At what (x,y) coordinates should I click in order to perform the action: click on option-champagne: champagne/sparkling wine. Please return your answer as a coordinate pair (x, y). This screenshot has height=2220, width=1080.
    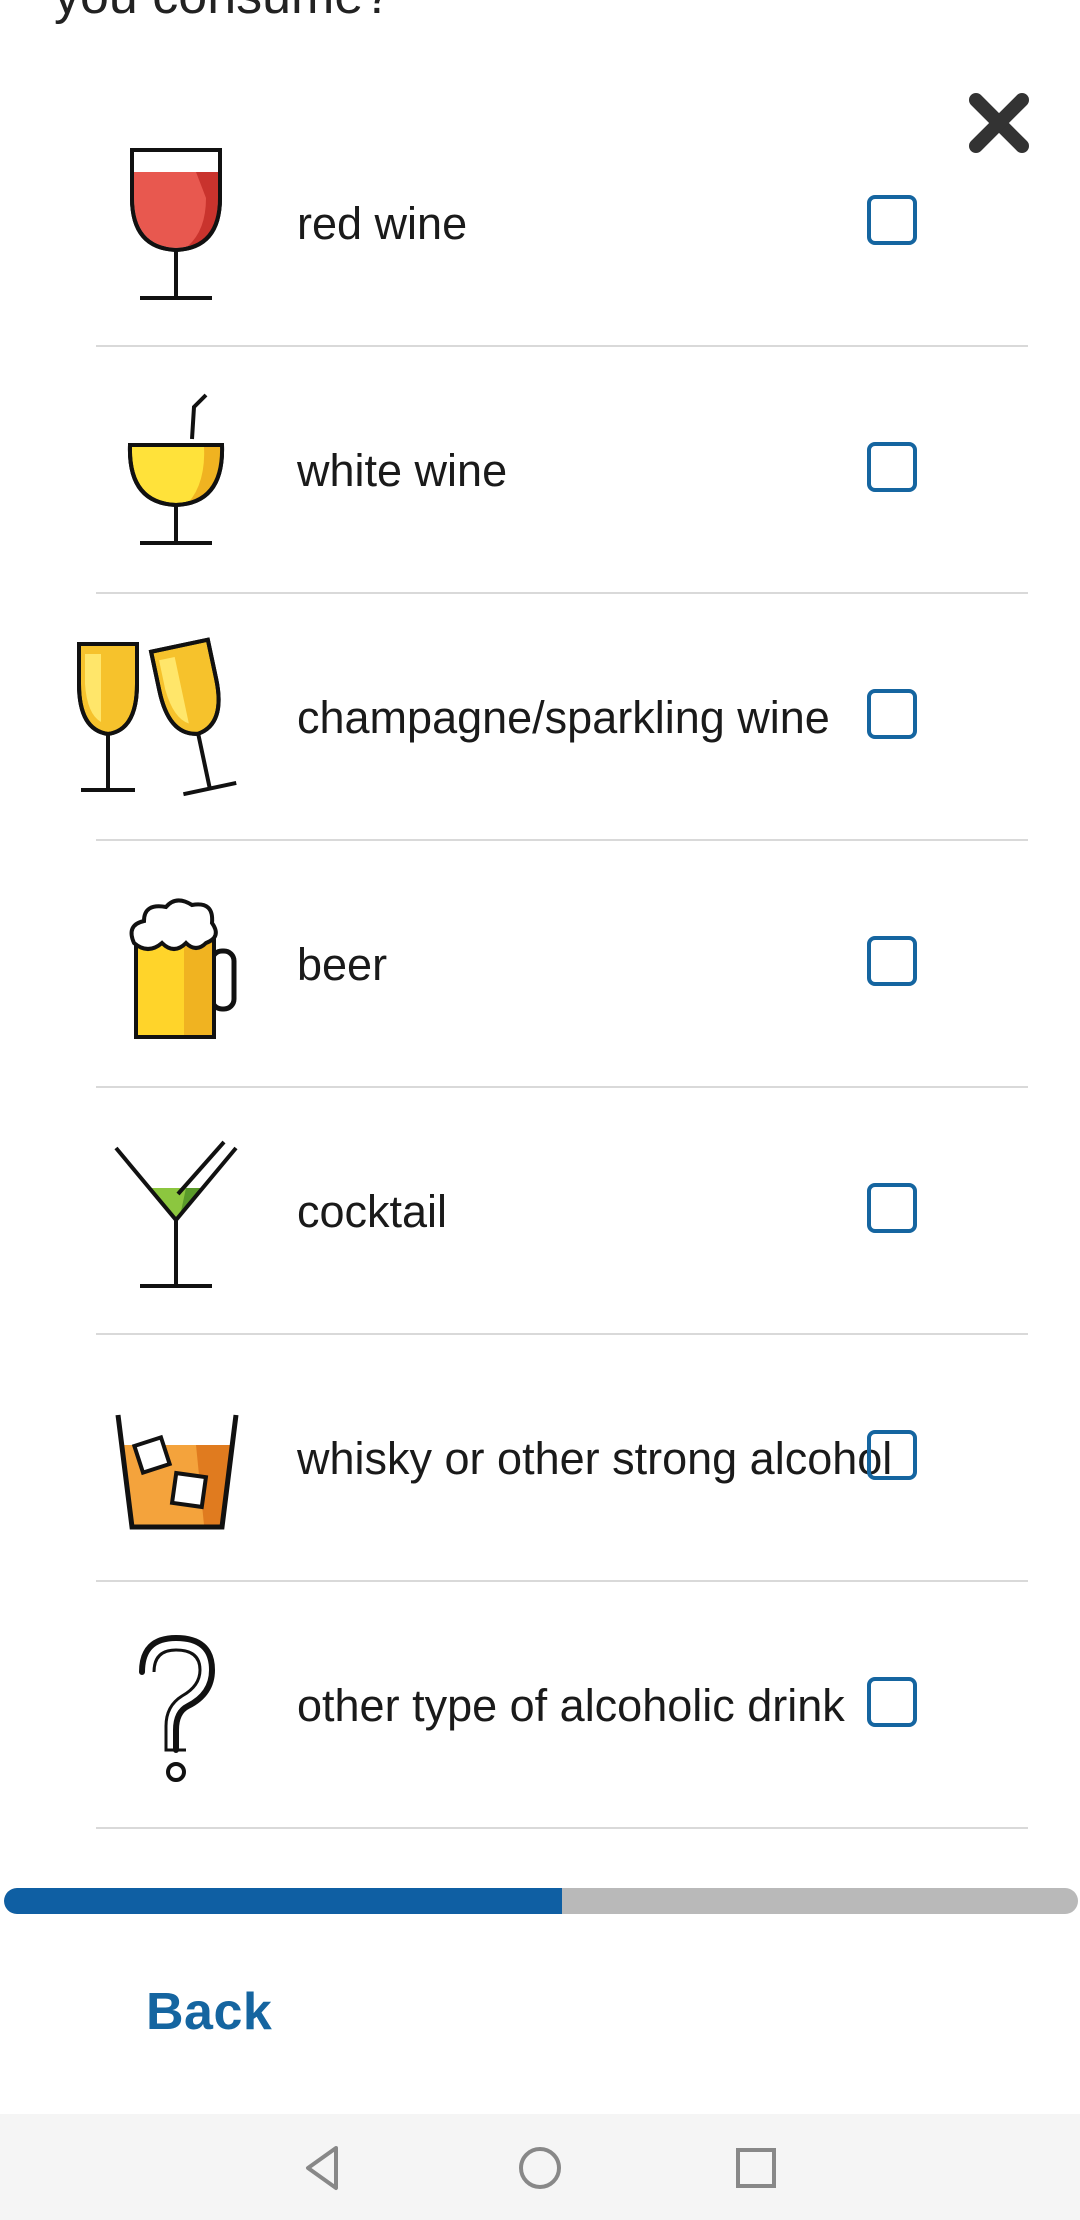
    Looking at the image, I should click on (552, 717).